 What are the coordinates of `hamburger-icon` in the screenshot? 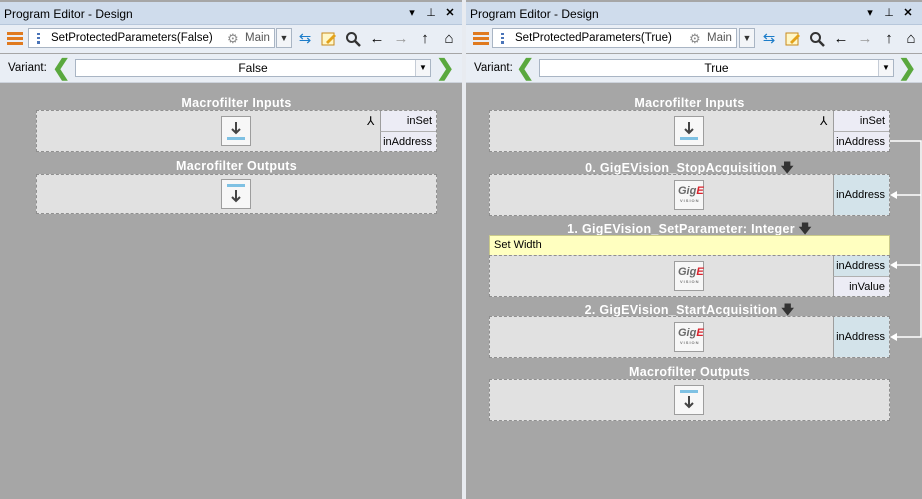 It's located at (15, 39).